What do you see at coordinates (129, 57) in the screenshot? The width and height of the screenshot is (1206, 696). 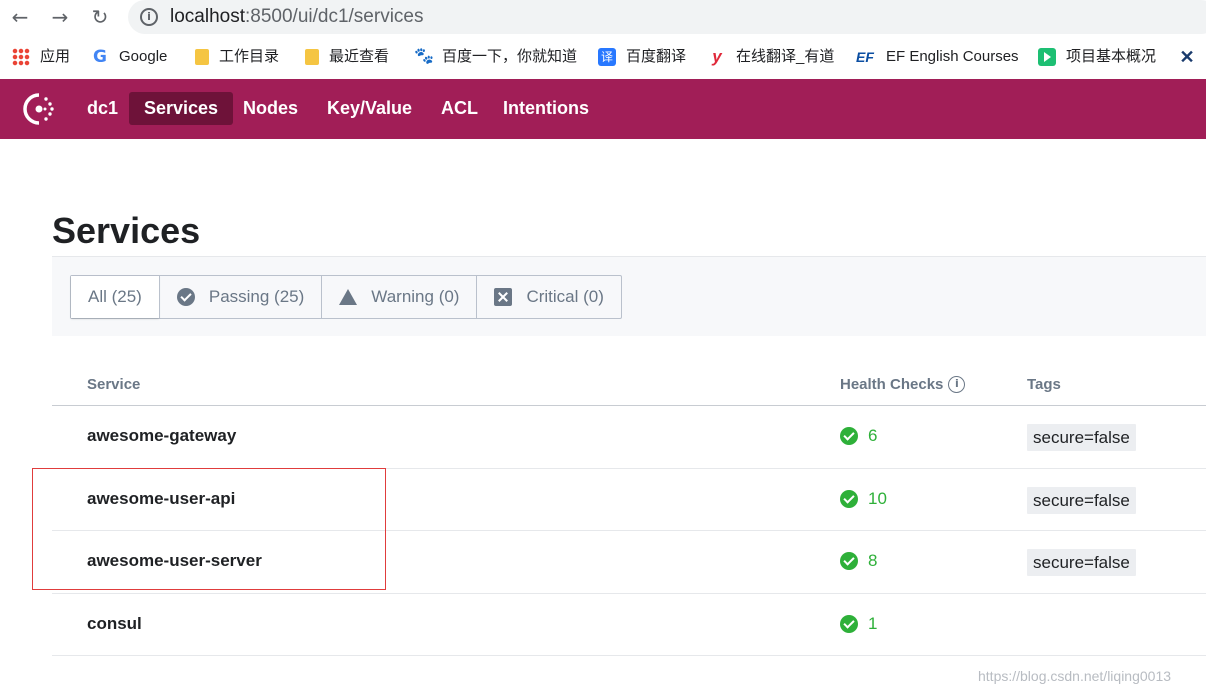 I see `bookmark-google: G Google` at bounding box center [129, 57].